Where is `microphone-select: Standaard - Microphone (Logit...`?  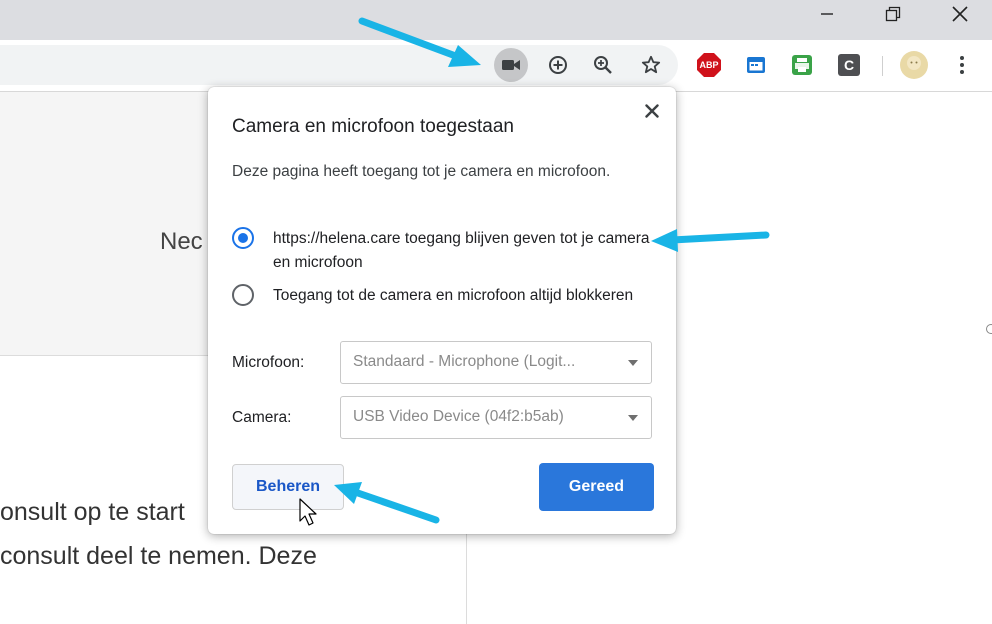 microphone-select: Standaard - Microphone (Logit... is located at coordinates (496, 362).